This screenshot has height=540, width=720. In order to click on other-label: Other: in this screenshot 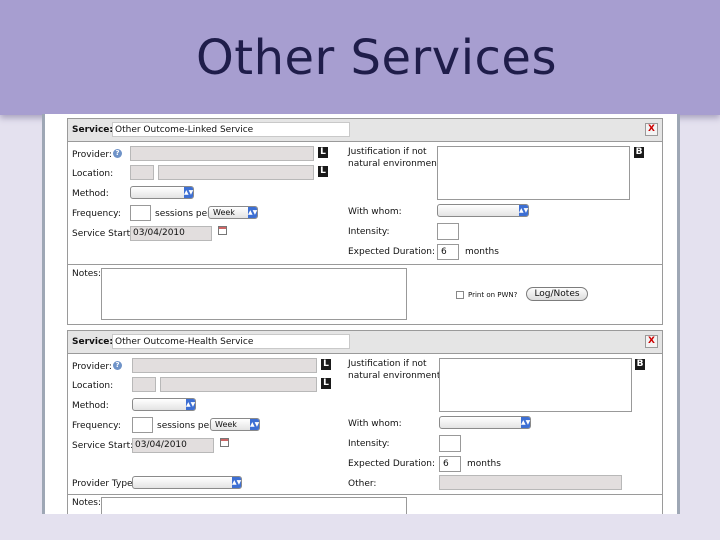, I will do `click(362, 484)`.